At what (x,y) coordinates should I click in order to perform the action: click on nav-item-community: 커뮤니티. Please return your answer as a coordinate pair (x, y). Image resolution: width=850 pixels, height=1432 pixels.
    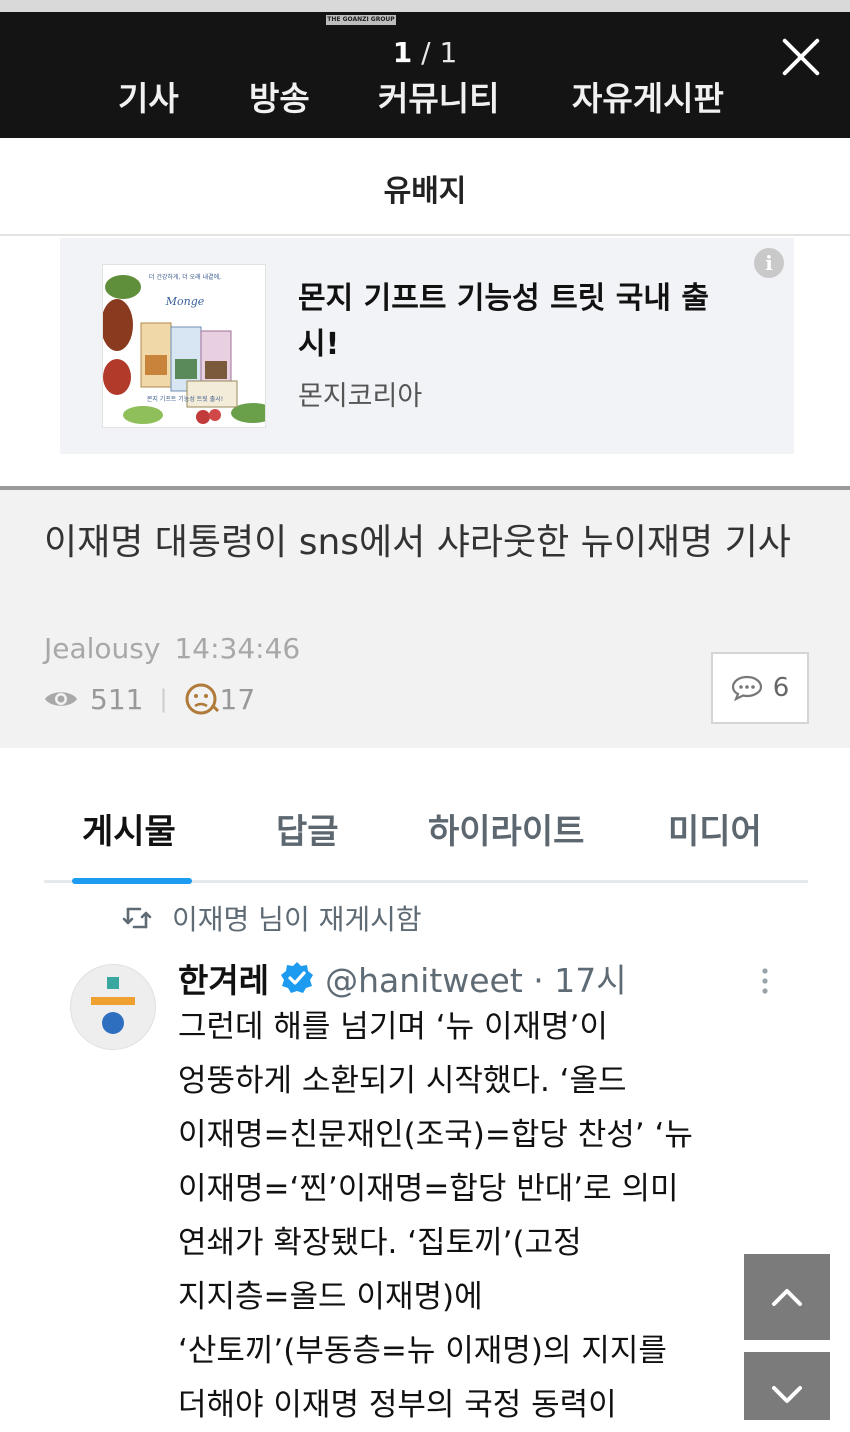
    Looking at the image, I should click on (438, 96).